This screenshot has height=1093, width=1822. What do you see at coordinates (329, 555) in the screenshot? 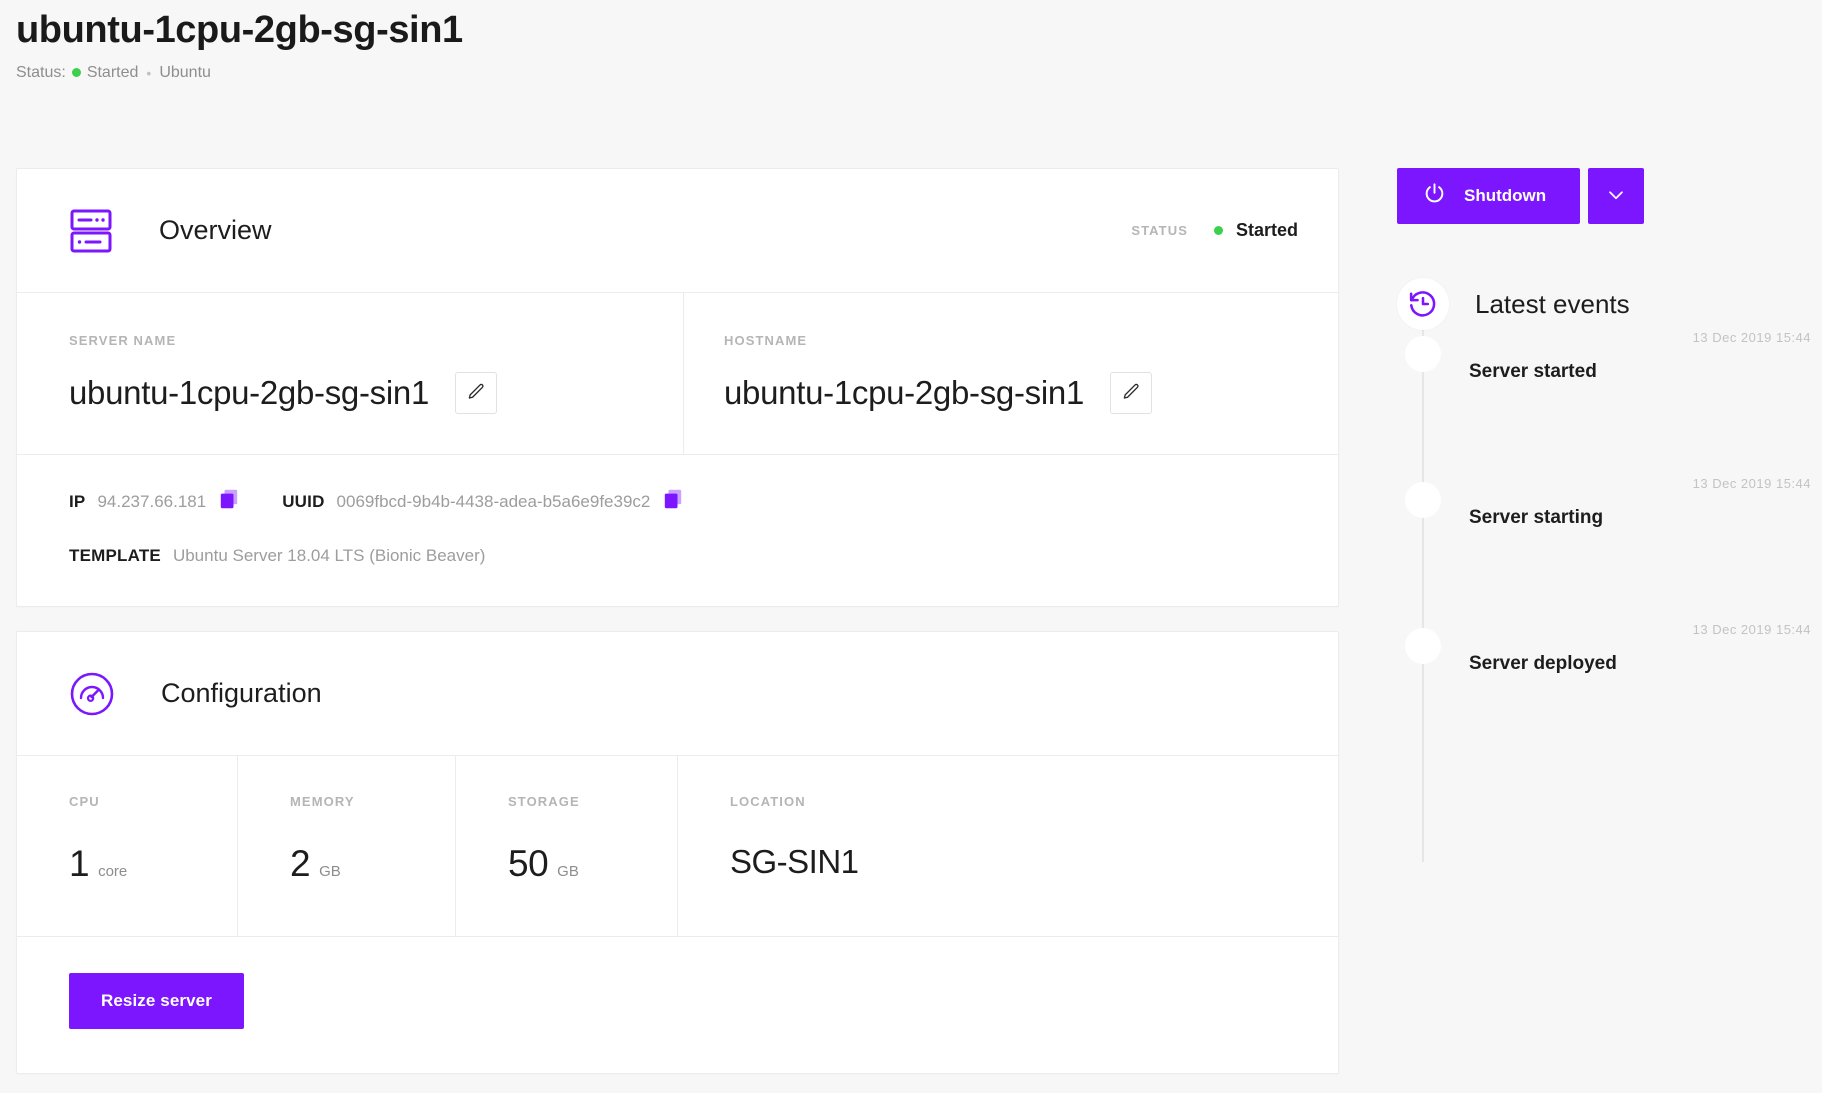
I see `template-value: Ubuntu Server 18.04 LTS (Bionic Beaver)` at bounding box center [329, 555].